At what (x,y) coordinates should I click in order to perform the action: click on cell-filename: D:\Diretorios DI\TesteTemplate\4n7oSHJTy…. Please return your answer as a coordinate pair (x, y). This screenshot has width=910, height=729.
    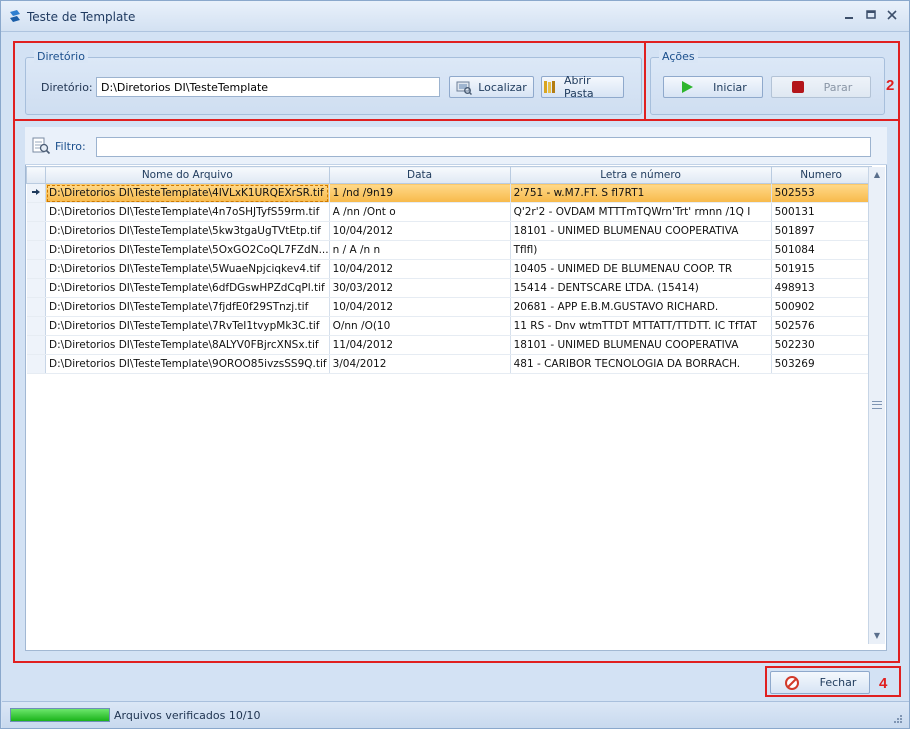
    Looking at the image, I should click on (187, 212).